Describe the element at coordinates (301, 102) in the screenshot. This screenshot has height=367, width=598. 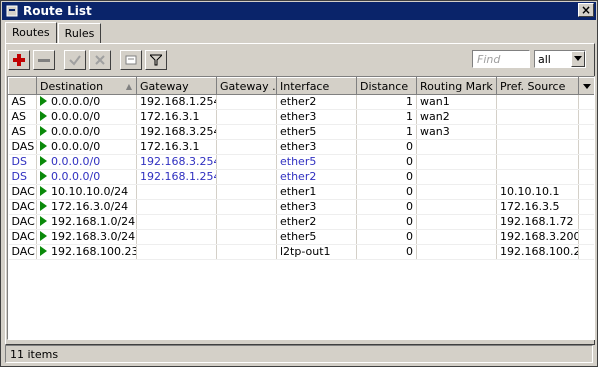
I see `table-row: AS 0.0.0.0/0 192.168.1.254 ether2 1 wan1` at that location.